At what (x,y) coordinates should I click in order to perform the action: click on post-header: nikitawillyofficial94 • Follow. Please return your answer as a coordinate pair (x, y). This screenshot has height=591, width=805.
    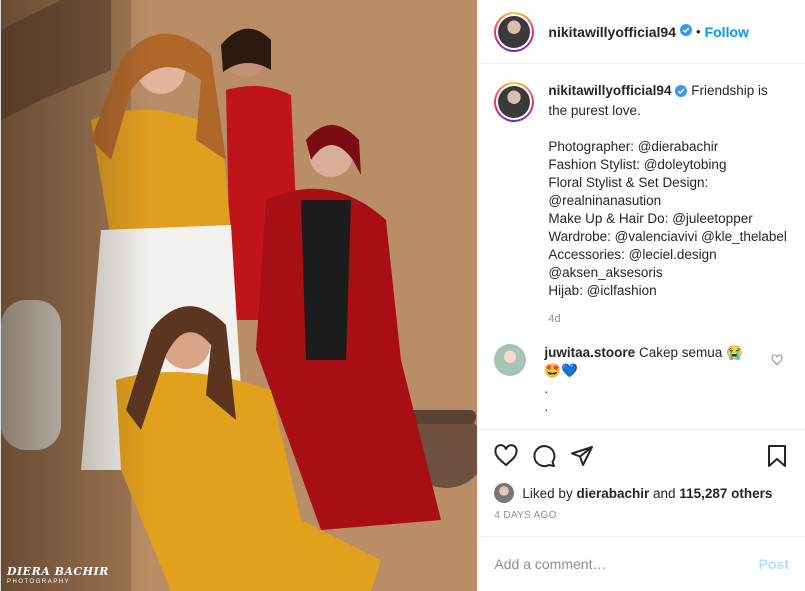
    Looking at the image, I should click on (641, 32).